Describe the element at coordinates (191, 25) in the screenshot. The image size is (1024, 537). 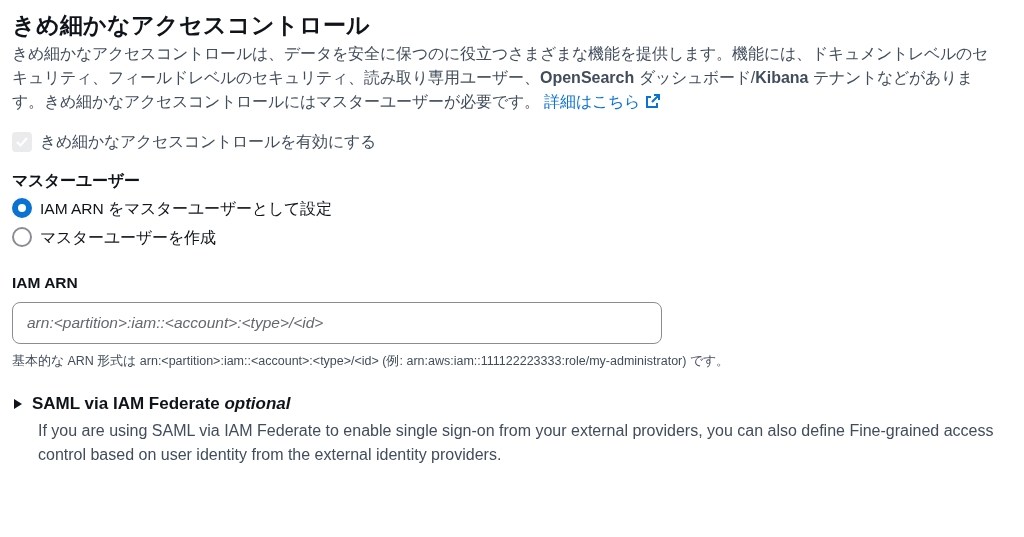
I see `section-title: きめ細かなアクセスコントロール` at that location.